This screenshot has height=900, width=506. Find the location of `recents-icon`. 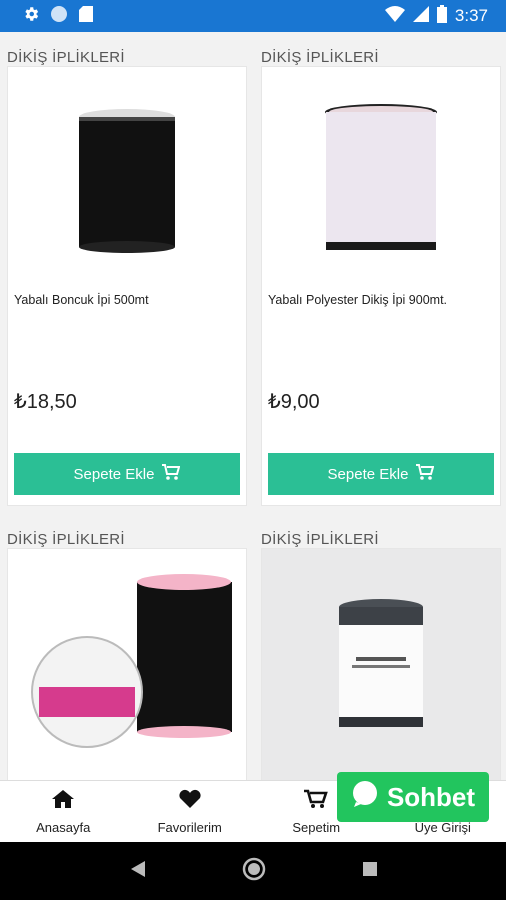

recents-icon is located at coordinates (370, 871).